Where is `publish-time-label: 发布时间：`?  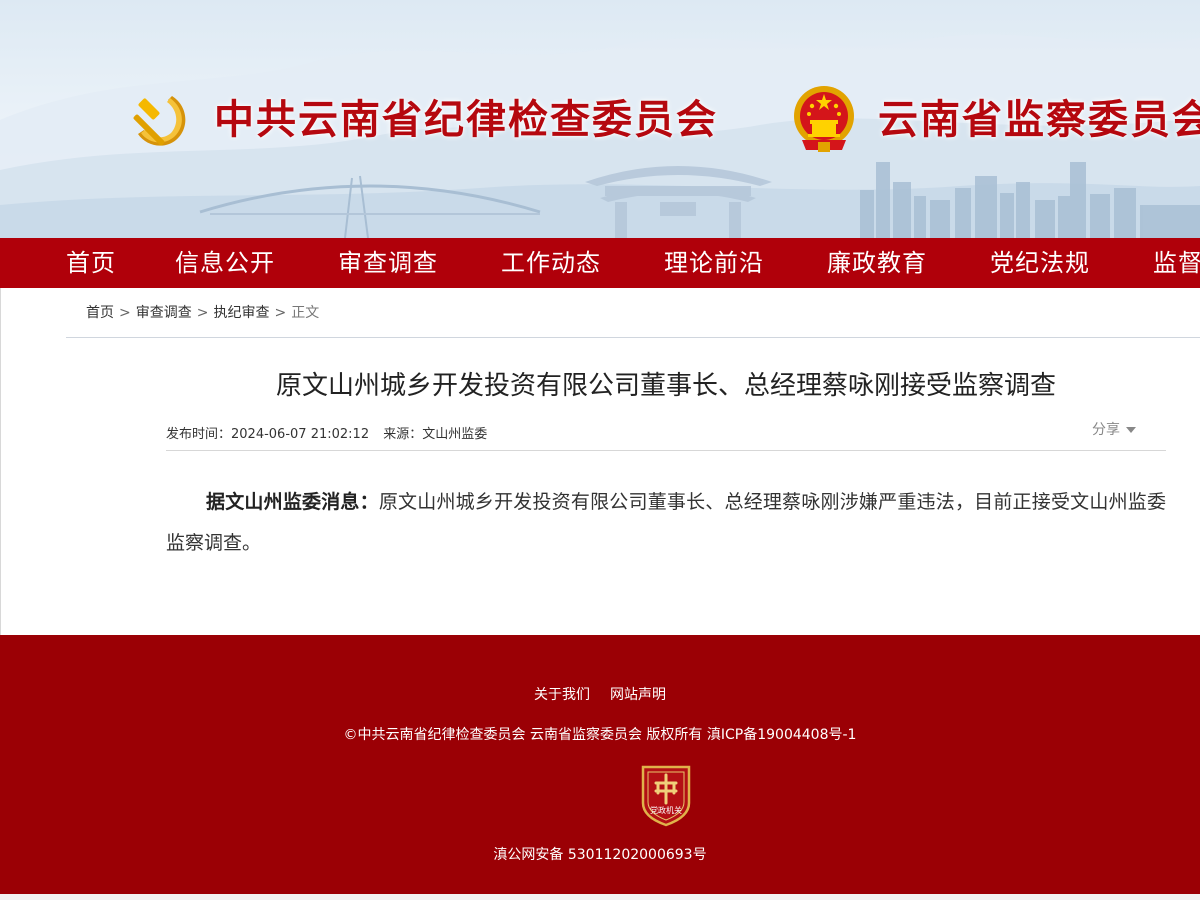 publish-time-label: 发布时间： is located at coordinates (199, 434).